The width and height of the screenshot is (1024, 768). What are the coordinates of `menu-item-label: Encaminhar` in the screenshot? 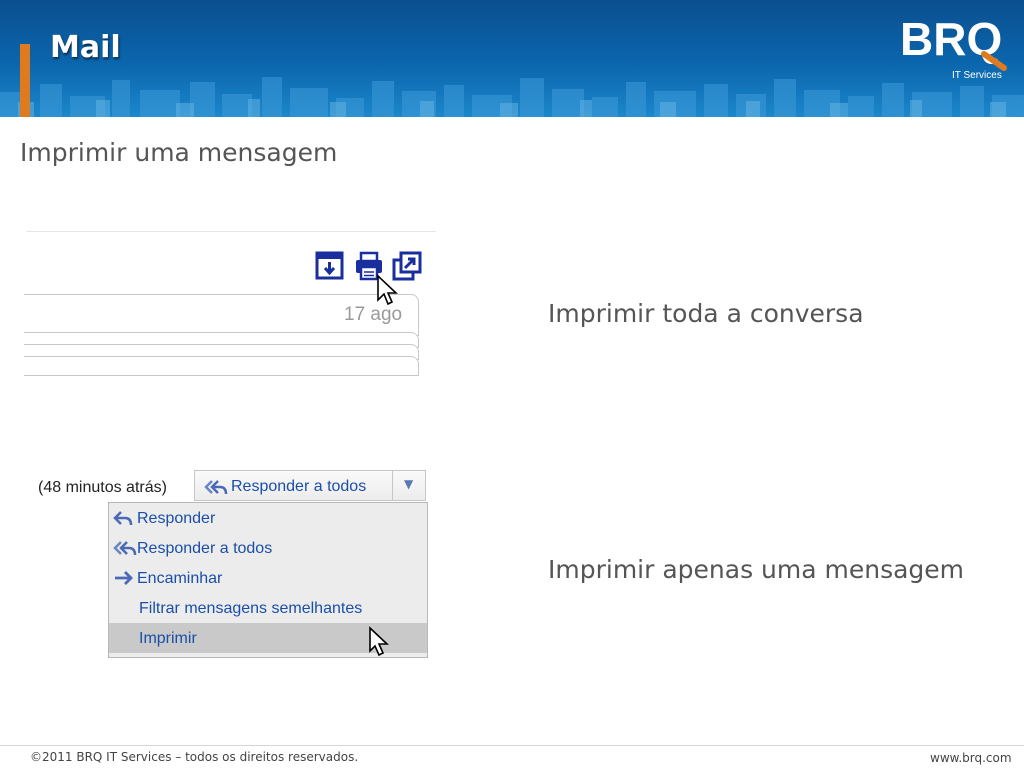 It's located at (180, 578).